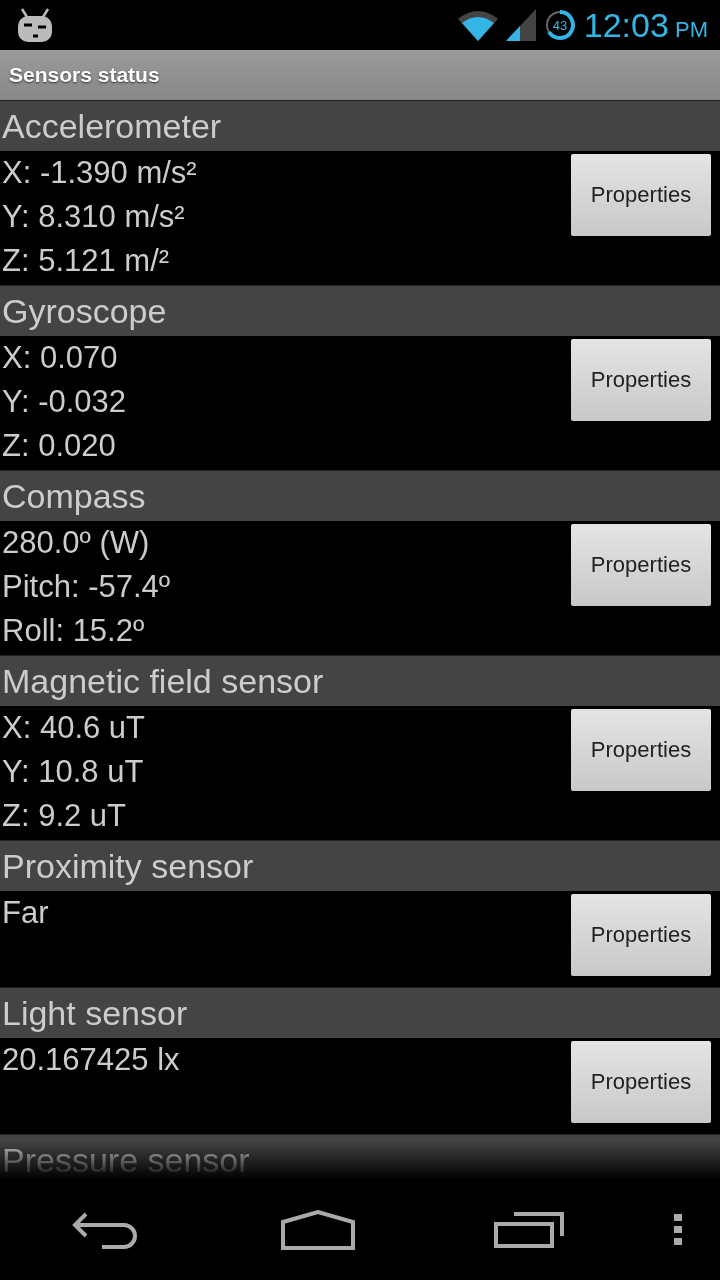 Image resolution: width=720 pixels, height=1280 pixels. What do you see at coordinates (677, 1230) in the screenshot?
I see `menu-icon` at bounding box center [677, 1230].